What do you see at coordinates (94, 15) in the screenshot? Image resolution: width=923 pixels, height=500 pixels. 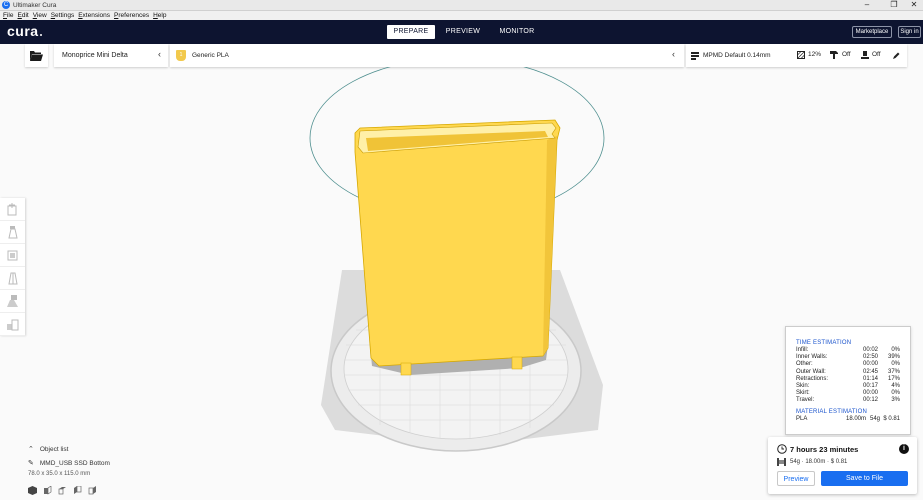 I see `menu-extensions: Extensions` at bounding box center [94, 15].